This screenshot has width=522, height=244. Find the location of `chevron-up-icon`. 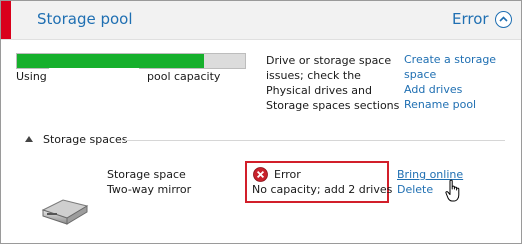

chevron-up-icon is located at coordinates (503, 19).